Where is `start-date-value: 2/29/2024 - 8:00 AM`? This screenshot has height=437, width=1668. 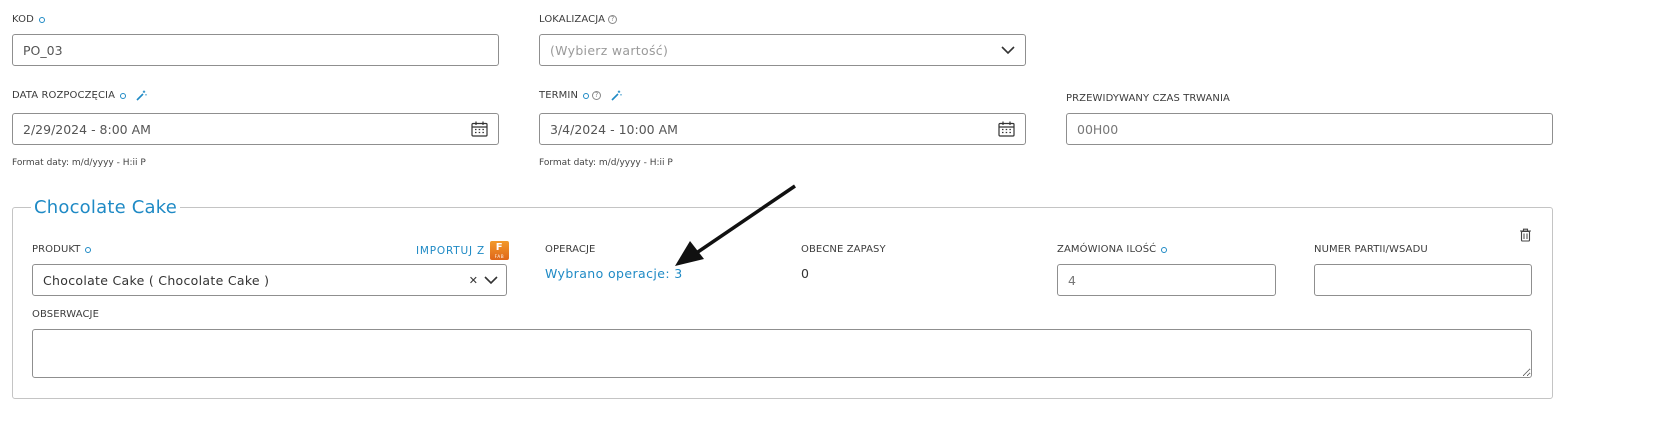
start-date-value: 2/29/2024 - 8:00 AM is located at coordinates (87, 129).